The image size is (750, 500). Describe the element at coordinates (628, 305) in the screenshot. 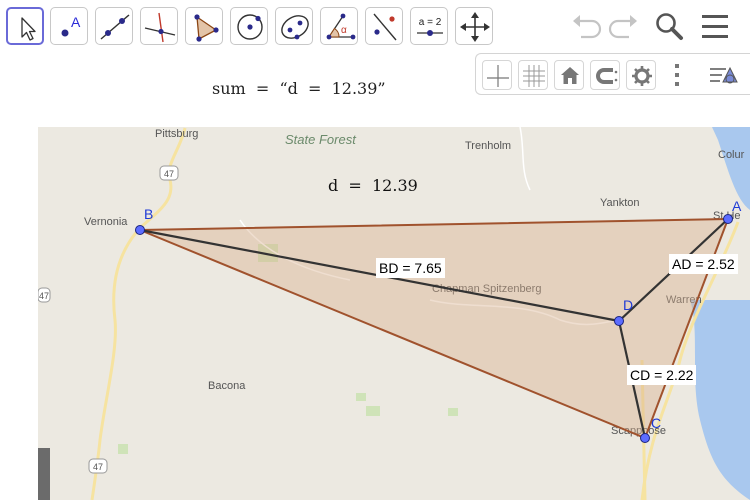

I see `point-d-label: D` at that location.